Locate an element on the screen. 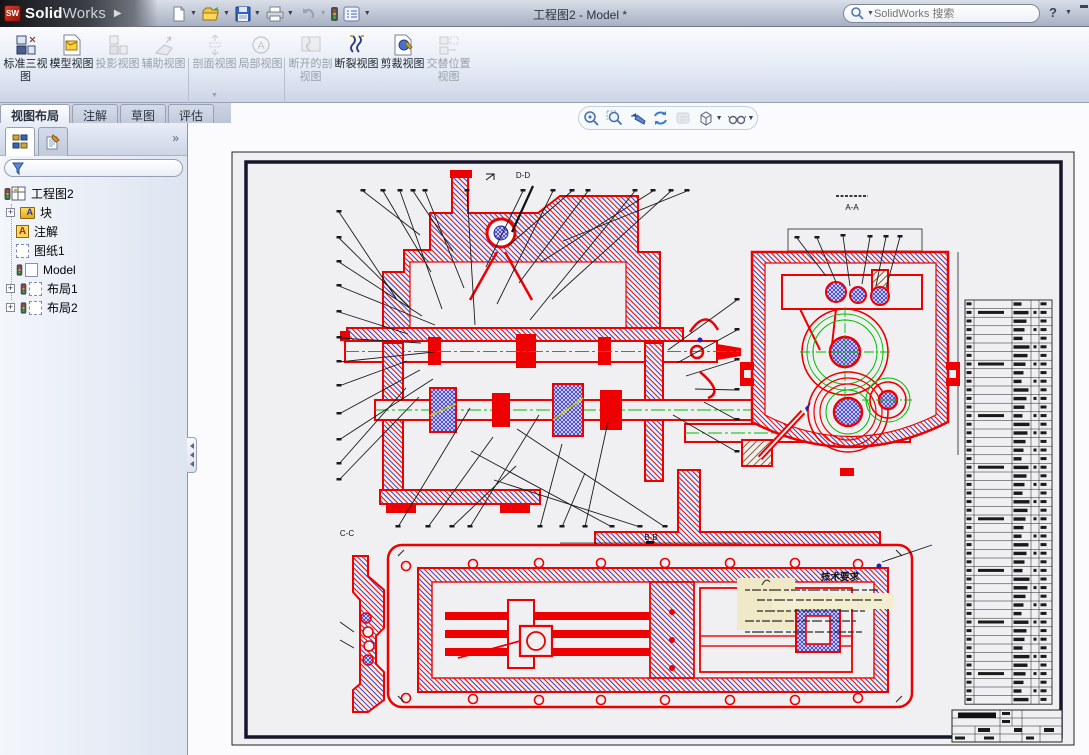  tree-item-model: Model is located at coordinates (93, 269).